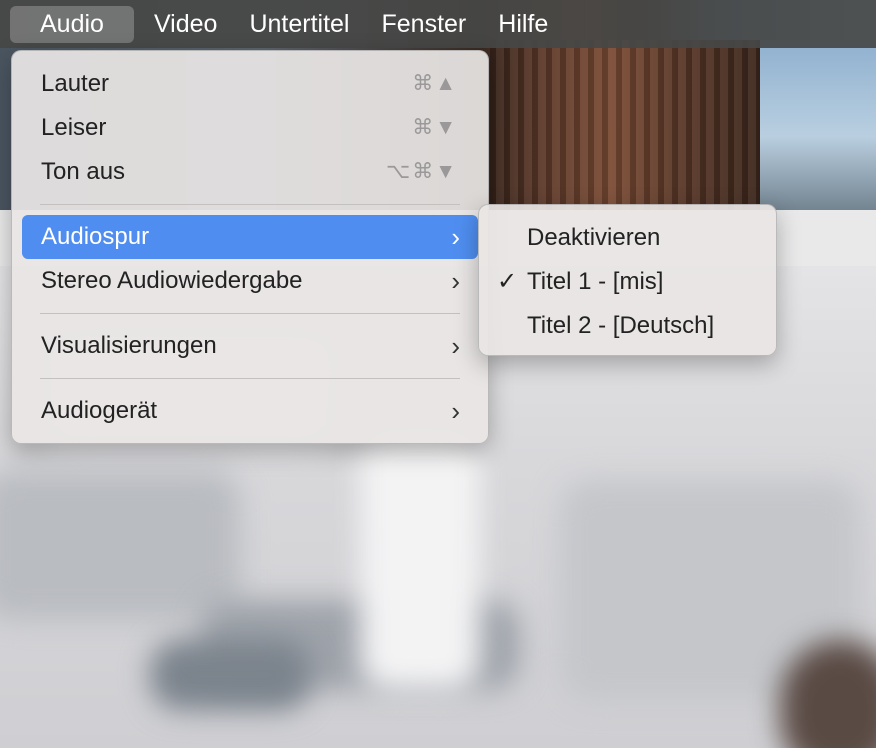 The image size is (876, 748). I want to click on menu-item-label: Stereo Audiowiedergabe, so click(172, 280).